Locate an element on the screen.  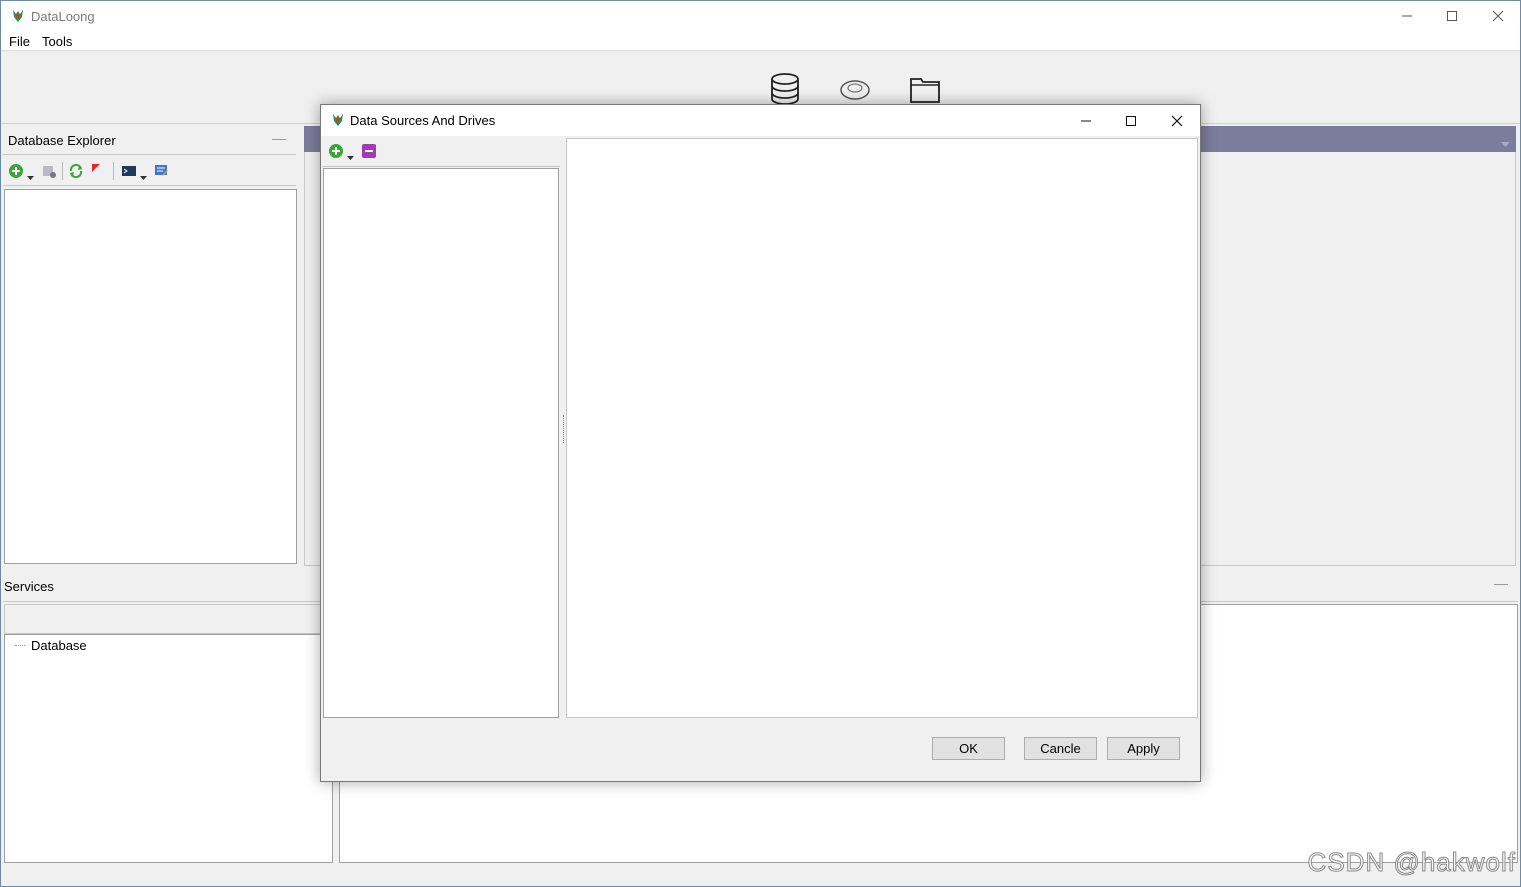
apply-button: Apply is located at coordinates (1143, 748).